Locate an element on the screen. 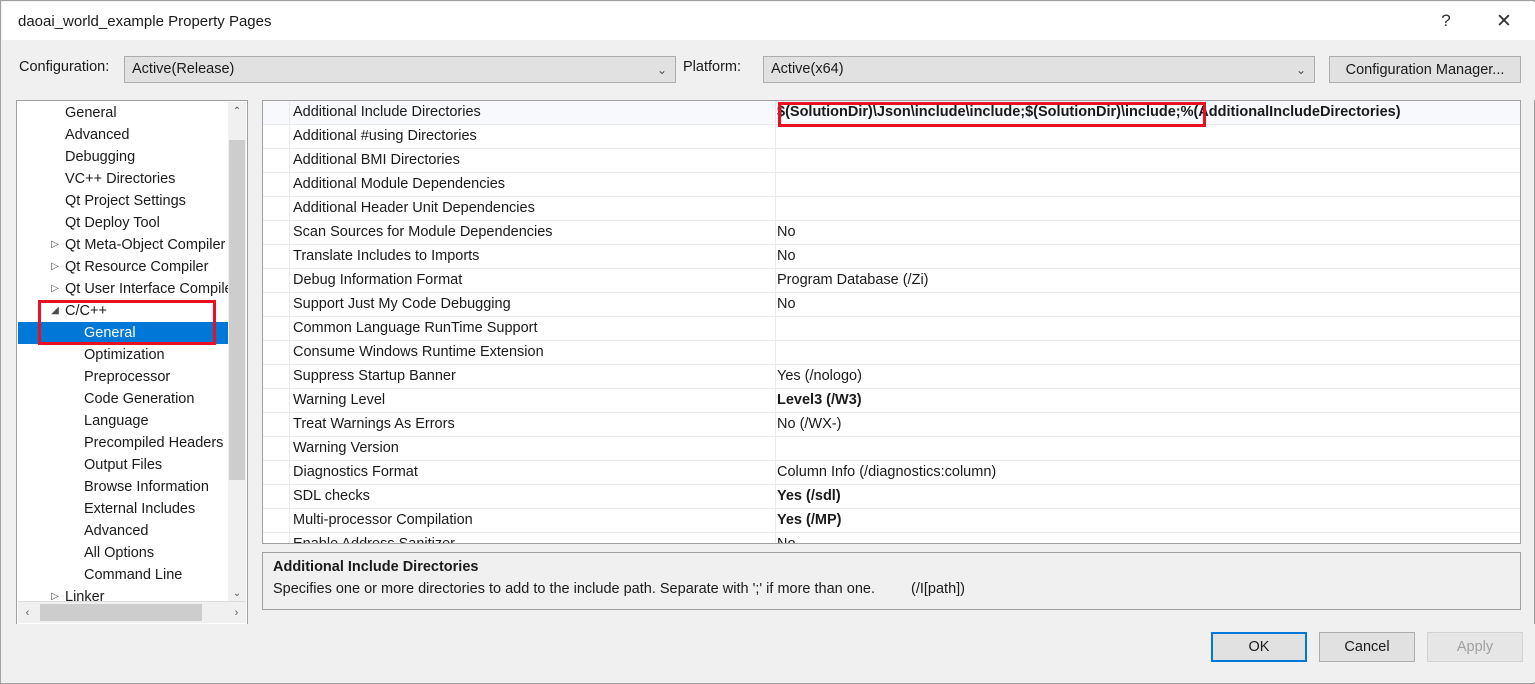  property-value: Yes (/nologo) is located at coordinates (819, 376).